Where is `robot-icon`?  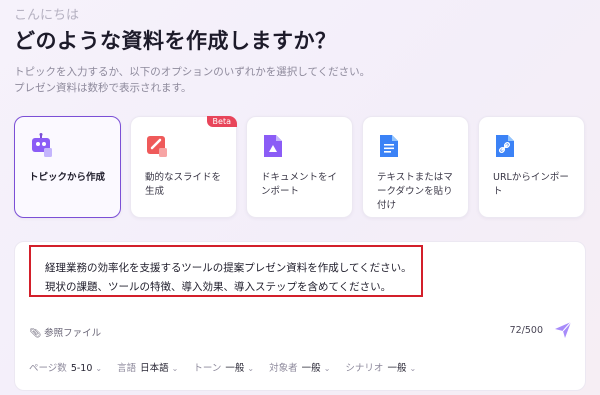 robot-icon is located at coordinates (42, 145).